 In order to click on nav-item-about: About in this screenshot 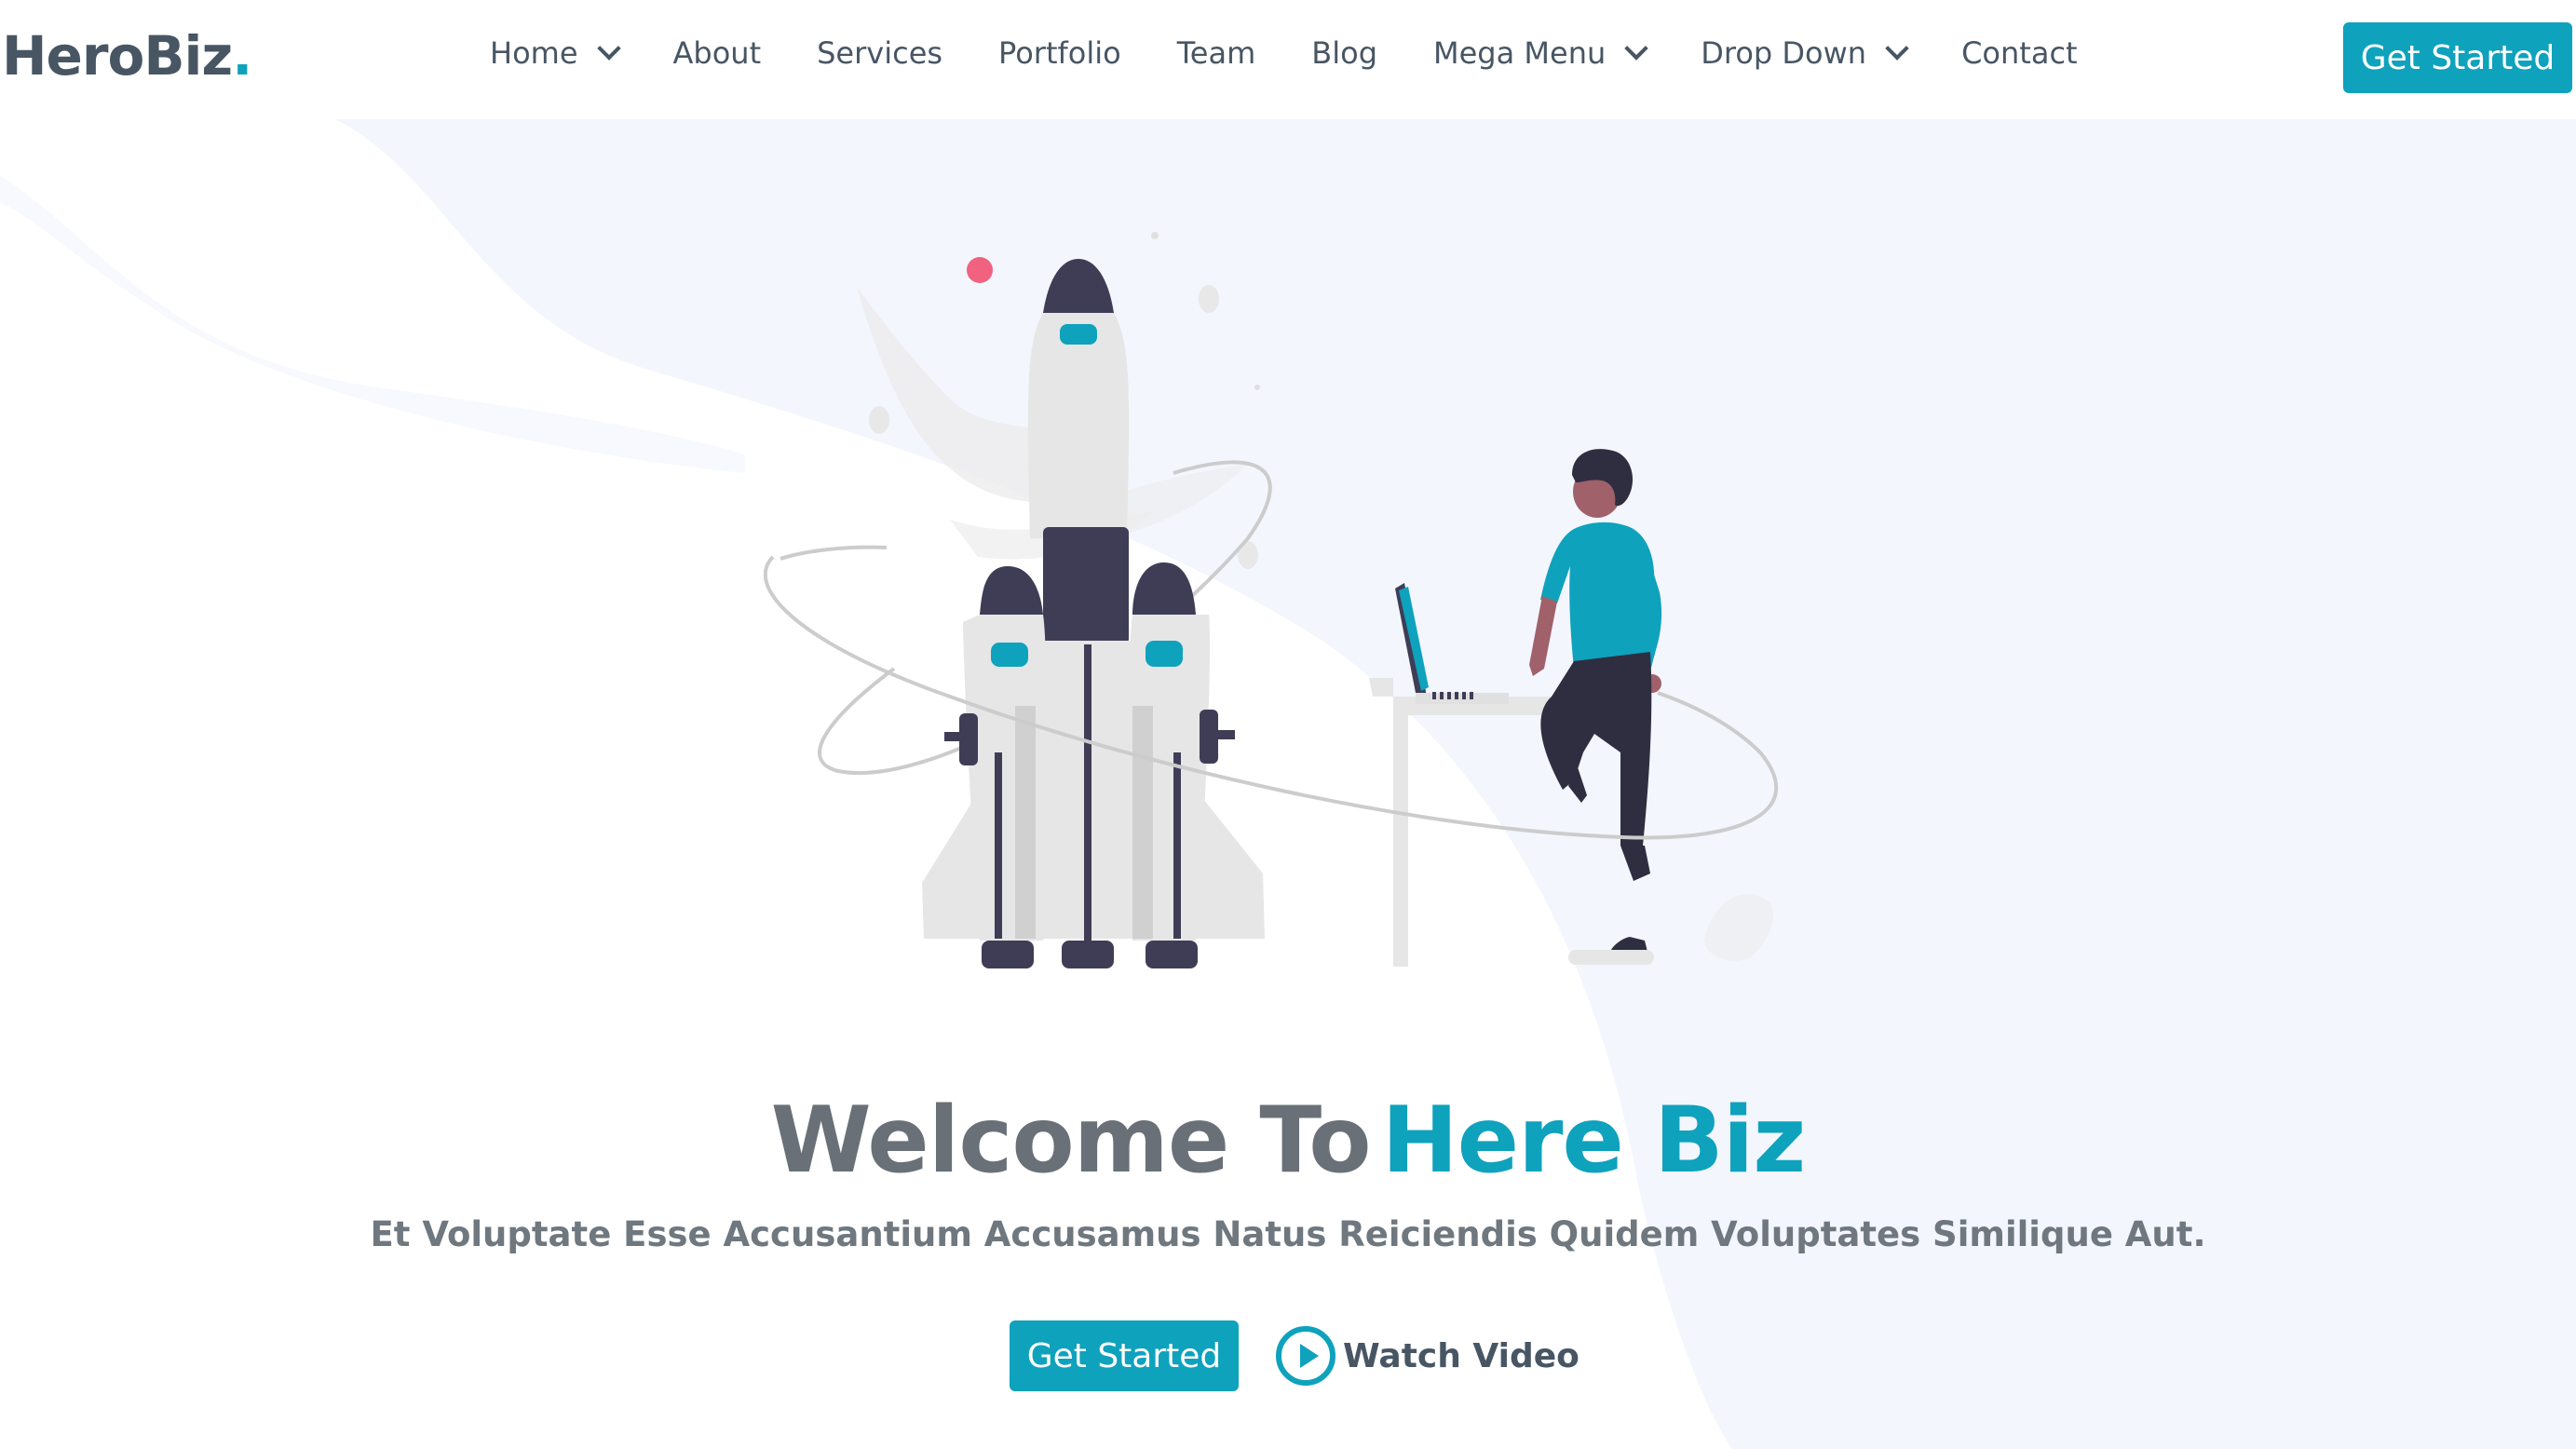, I will do `click(717, 53)`.